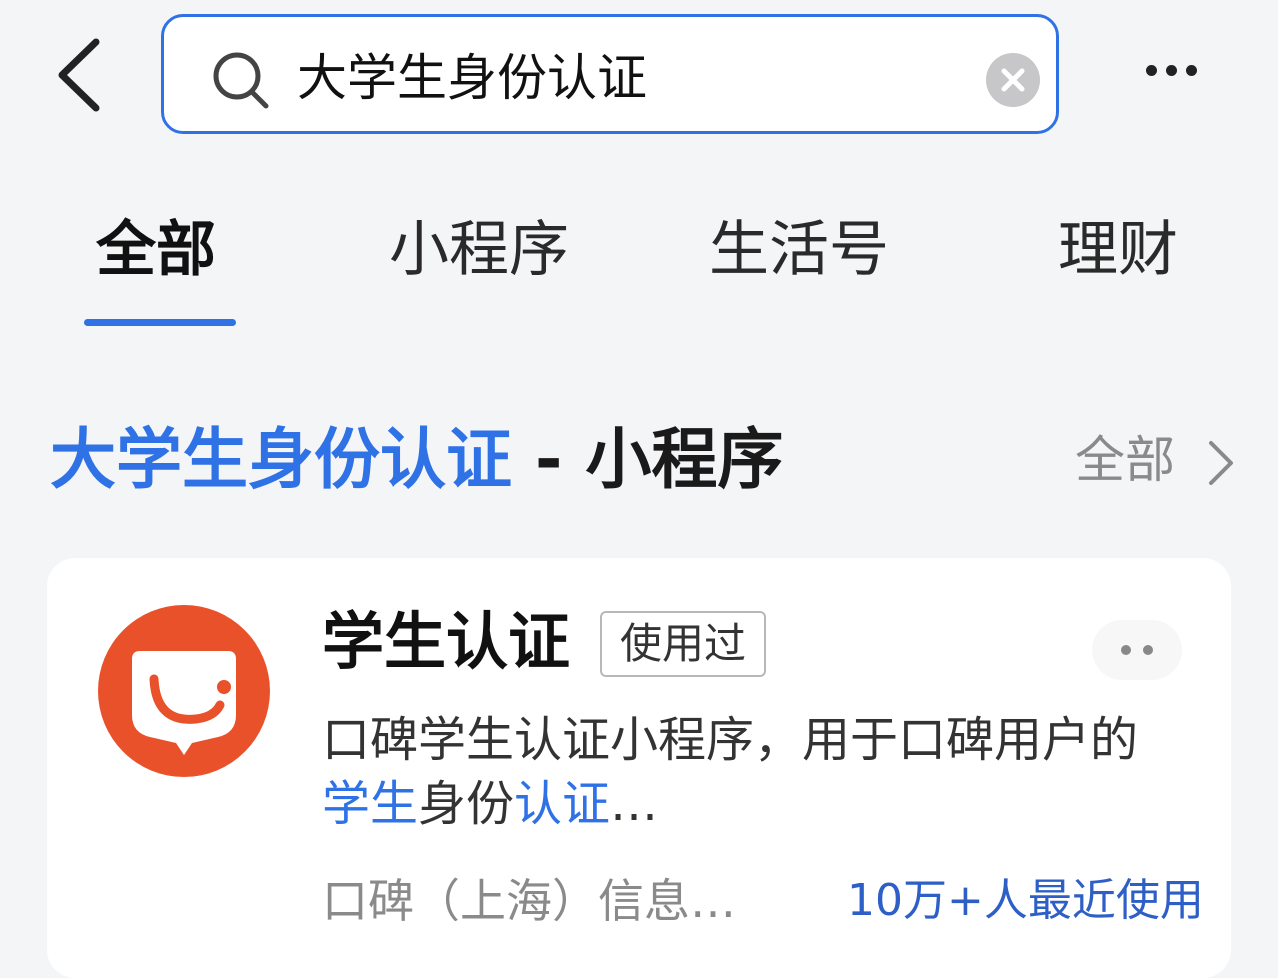  What do you see at coordinates (799, 250) in the screenshot?
I see `tab-life-accounts: 生活号` at bounding box center [799, 250].